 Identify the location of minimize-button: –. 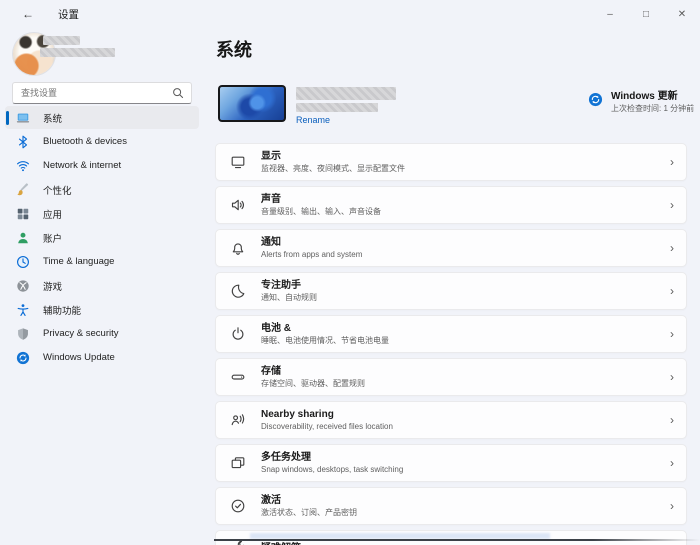
(610, 14).